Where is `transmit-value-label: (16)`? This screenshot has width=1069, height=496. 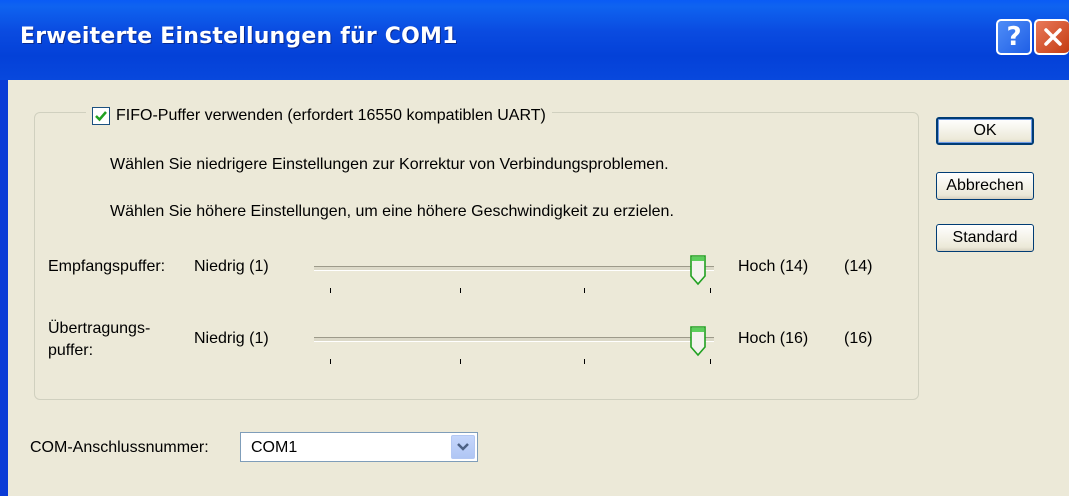
transmit-value-label: (16) is located at coordinates (858, 338).